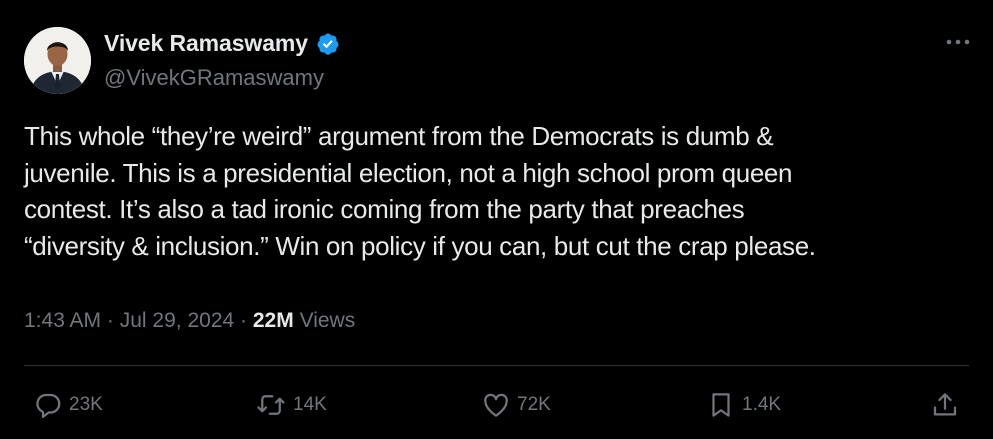  Describe the element at coordinates (310, 404) in the screenshot. I see `retweet-count: 14K` at that location.